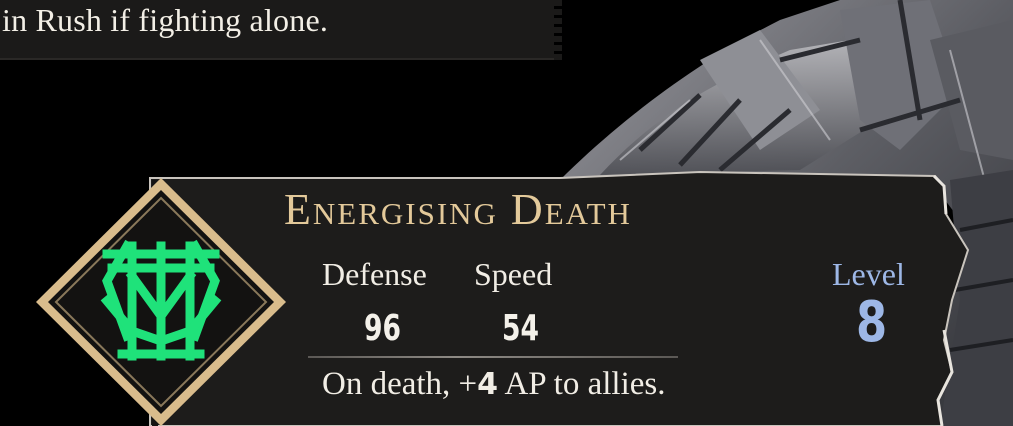 Image resolution: width=1013 pixels, height=426 pixels. What do you see at coordinates (868, 274) in the screenshot?
I see `level-label: Level` at bounding box center [868, 274].